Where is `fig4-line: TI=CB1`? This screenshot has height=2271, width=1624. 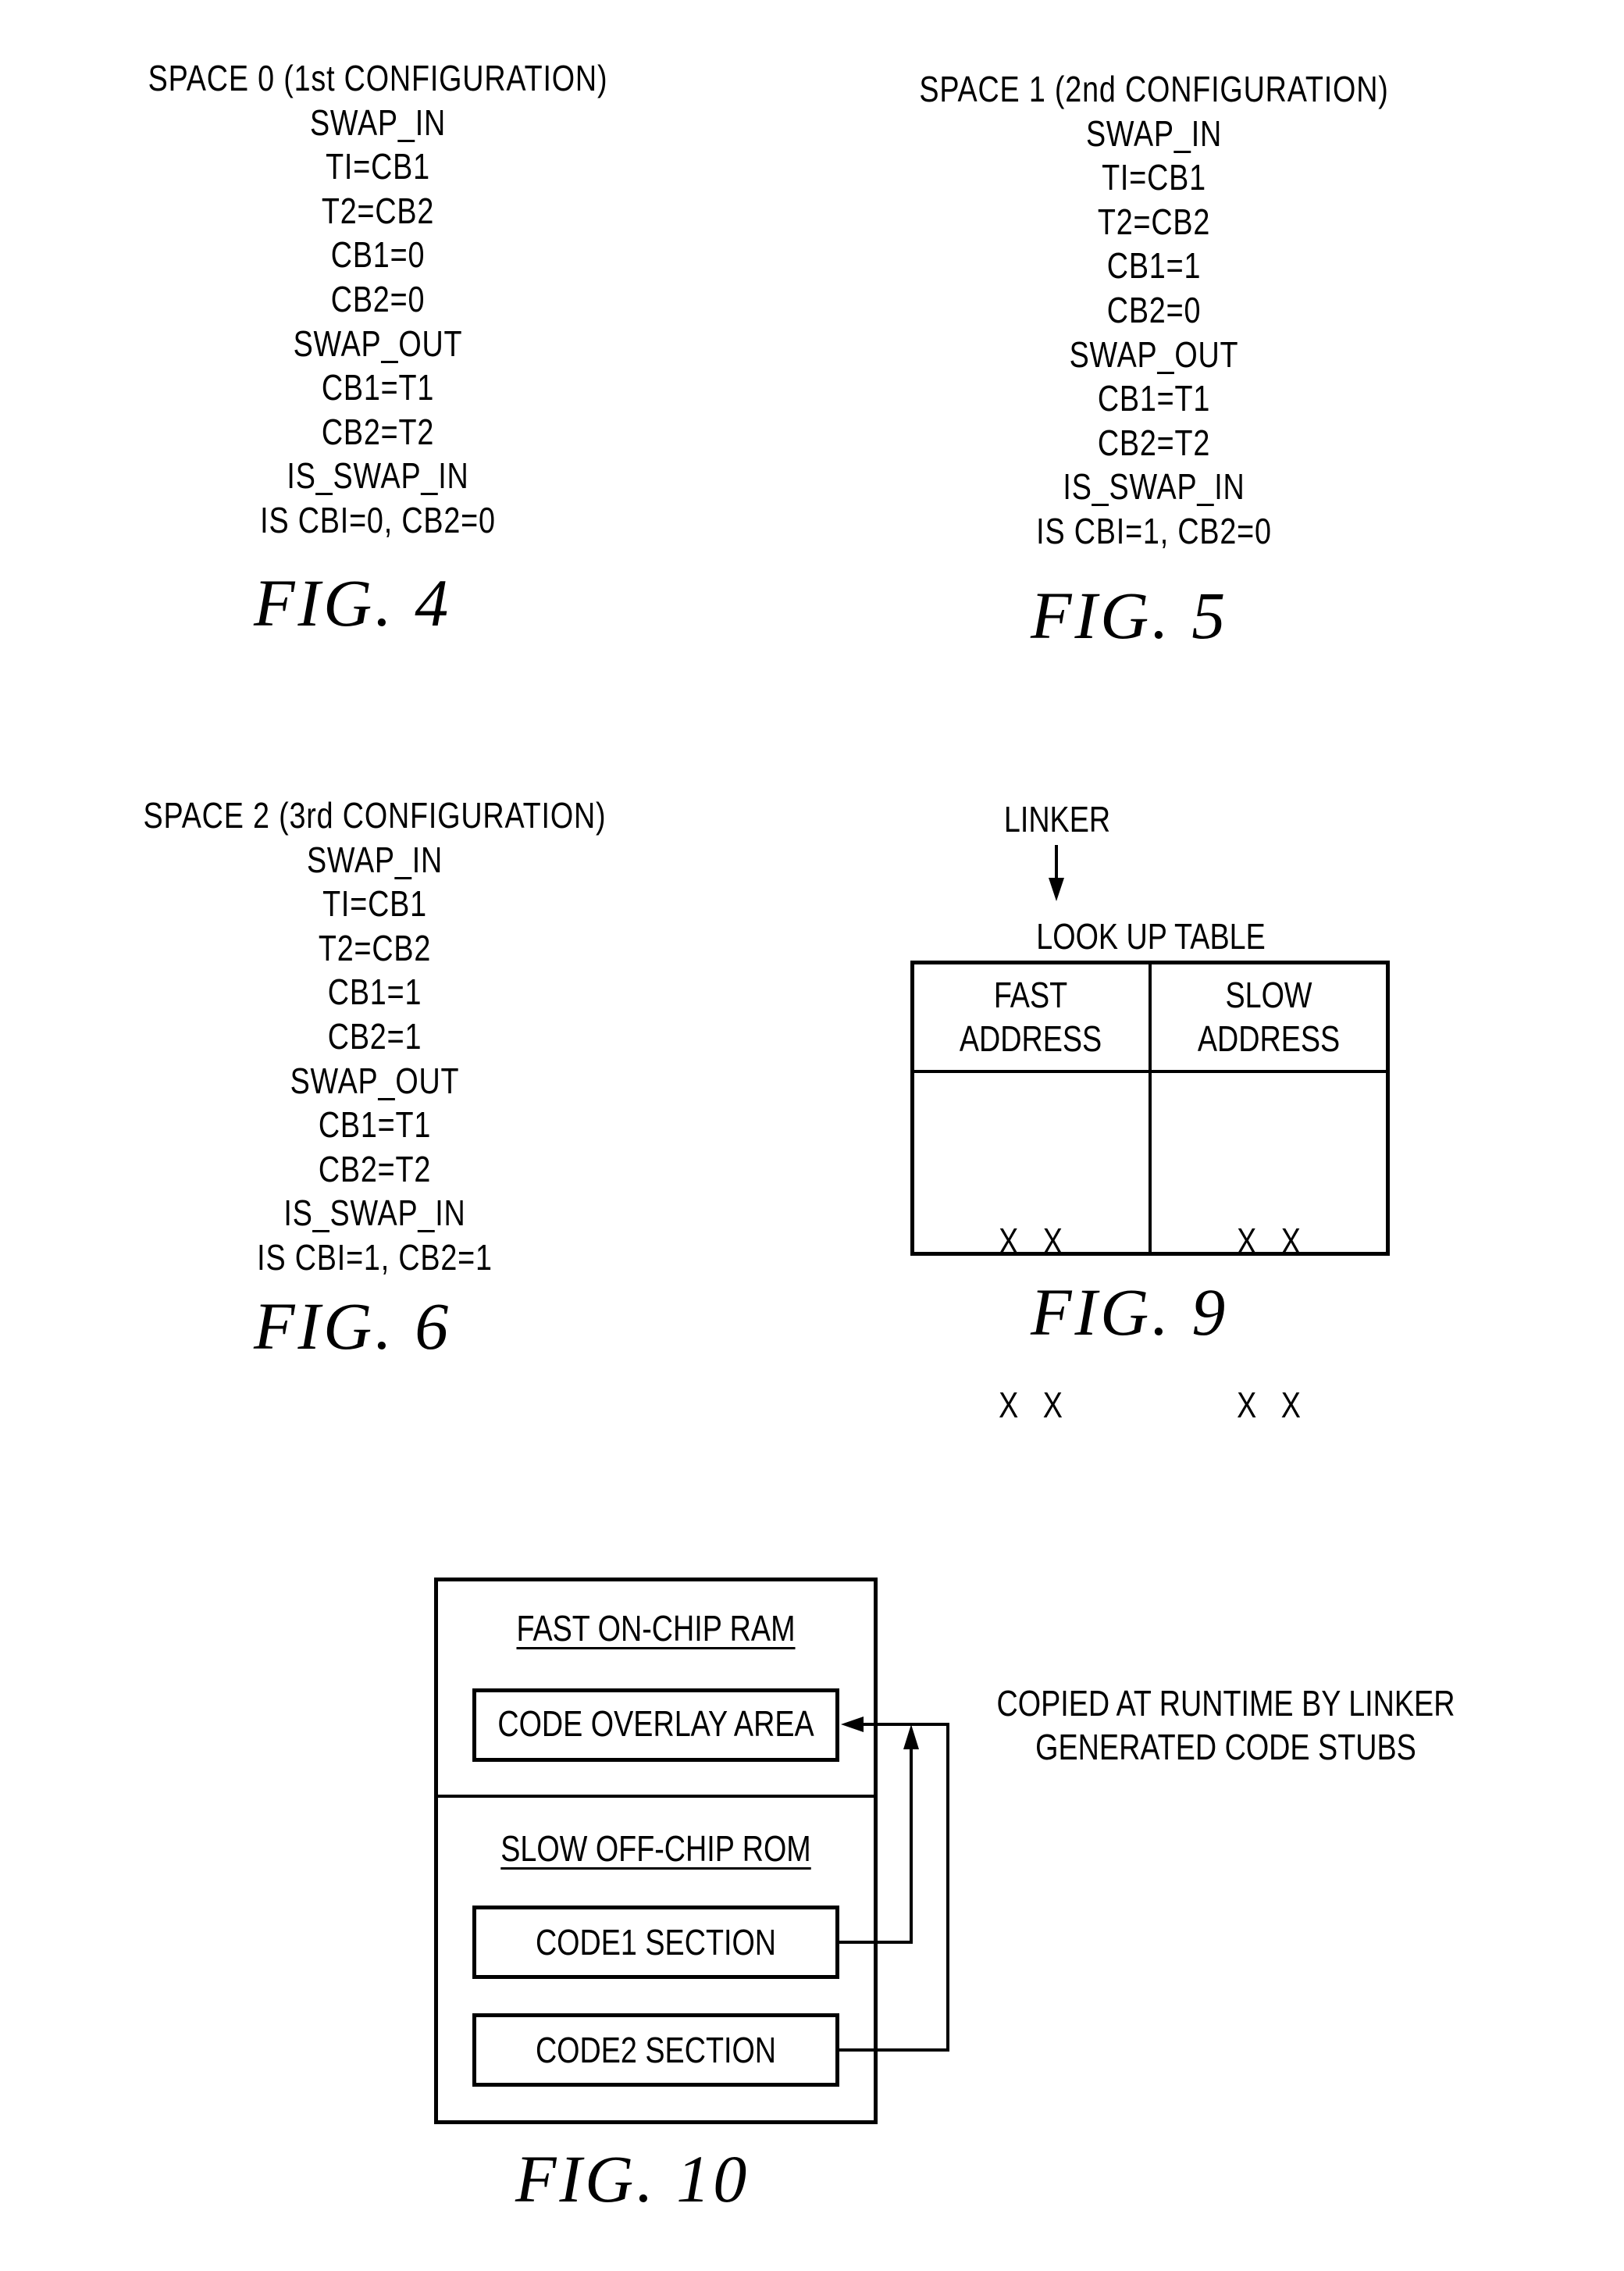 fig4-line: TI=CB1 is located at coordinates (378, 167).